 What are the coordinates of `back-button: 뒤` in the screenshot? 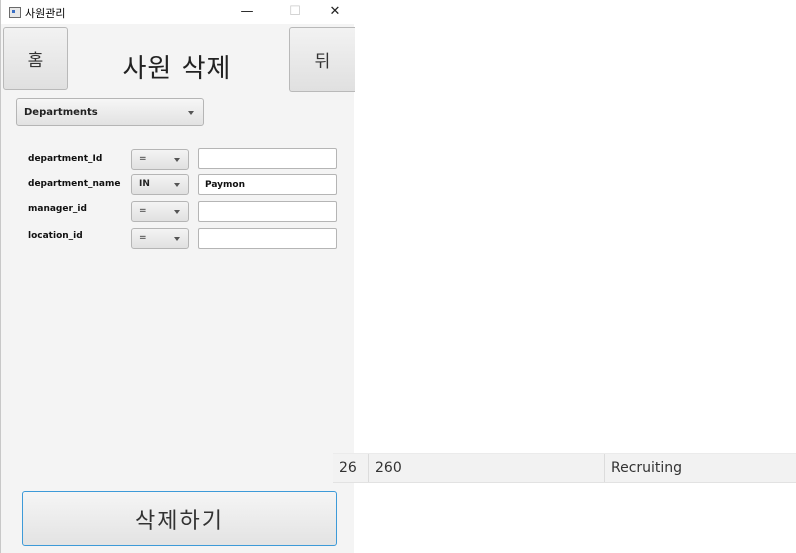 It's located at (322, 59).